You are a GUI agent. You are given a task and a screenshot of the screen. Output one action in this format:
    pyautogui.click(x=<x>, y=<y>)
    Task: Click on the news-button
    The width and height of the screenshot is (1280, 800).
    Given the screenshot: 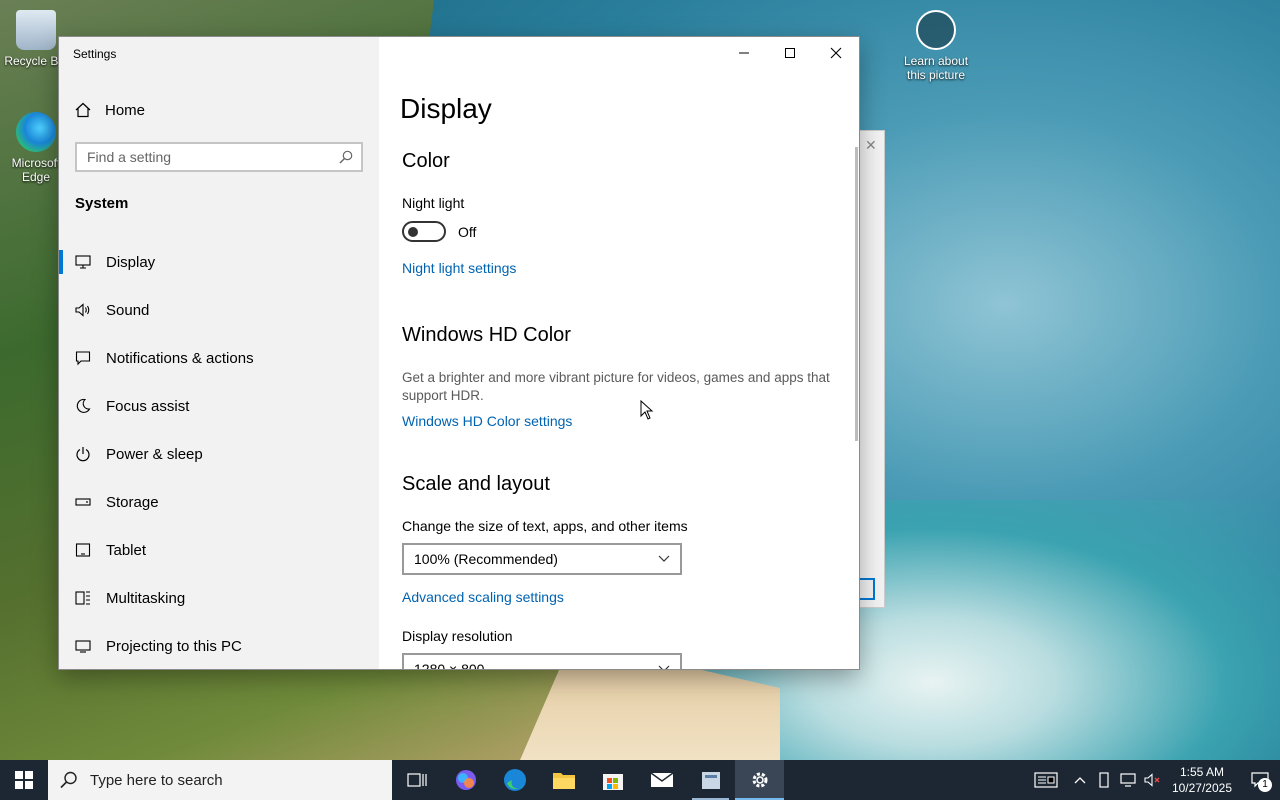 What is the action you would take?
    pyautogui.click(x=1046, y=780)
    